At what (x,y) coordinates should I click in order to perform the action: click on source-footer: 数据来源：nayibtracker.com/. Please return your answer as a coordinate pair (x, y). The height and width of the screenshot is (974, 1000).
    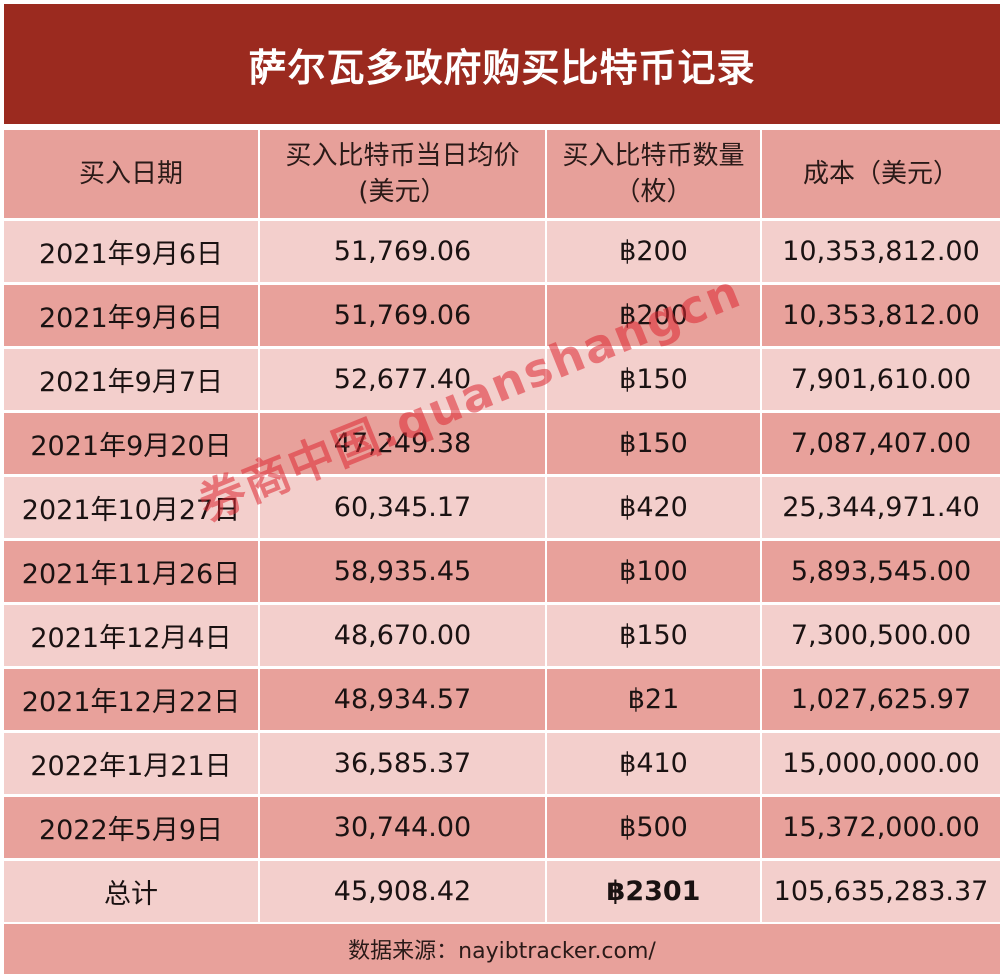
    Looking at the image, I should click on (502, 949).